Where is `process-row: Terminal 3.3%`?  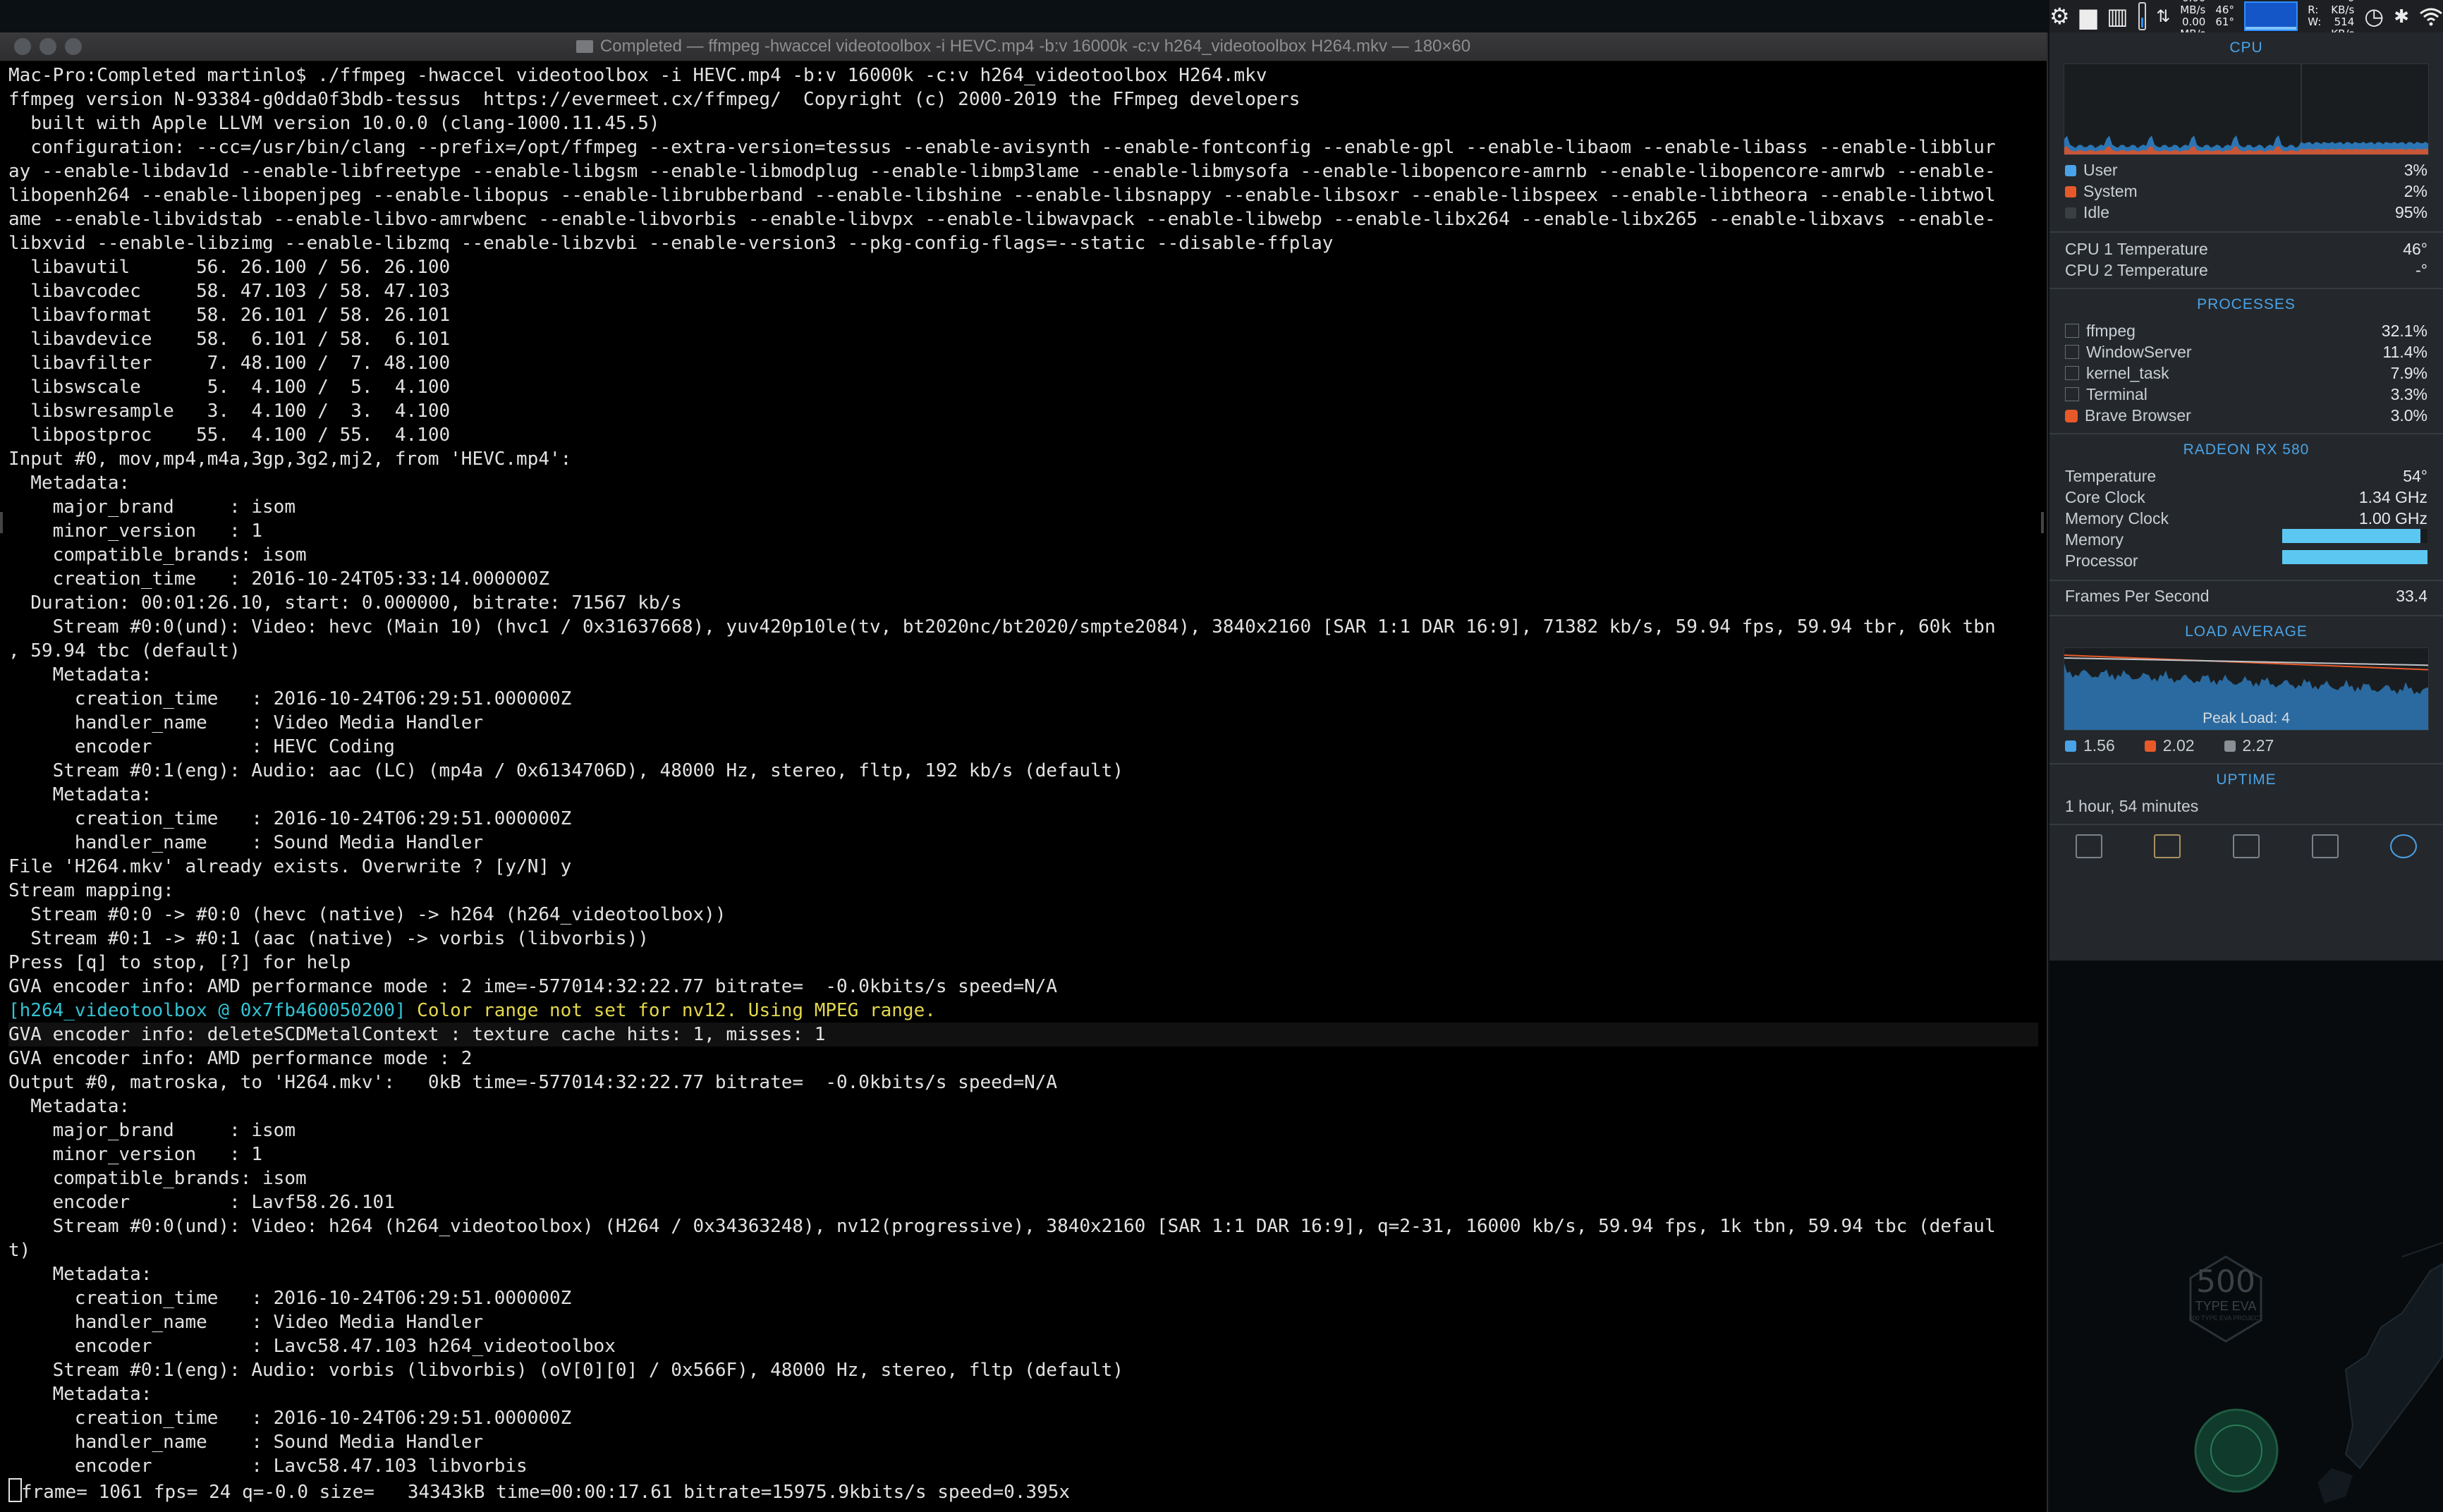 process-row: Terminal 3.3% is located at coordinates (2246, 394).